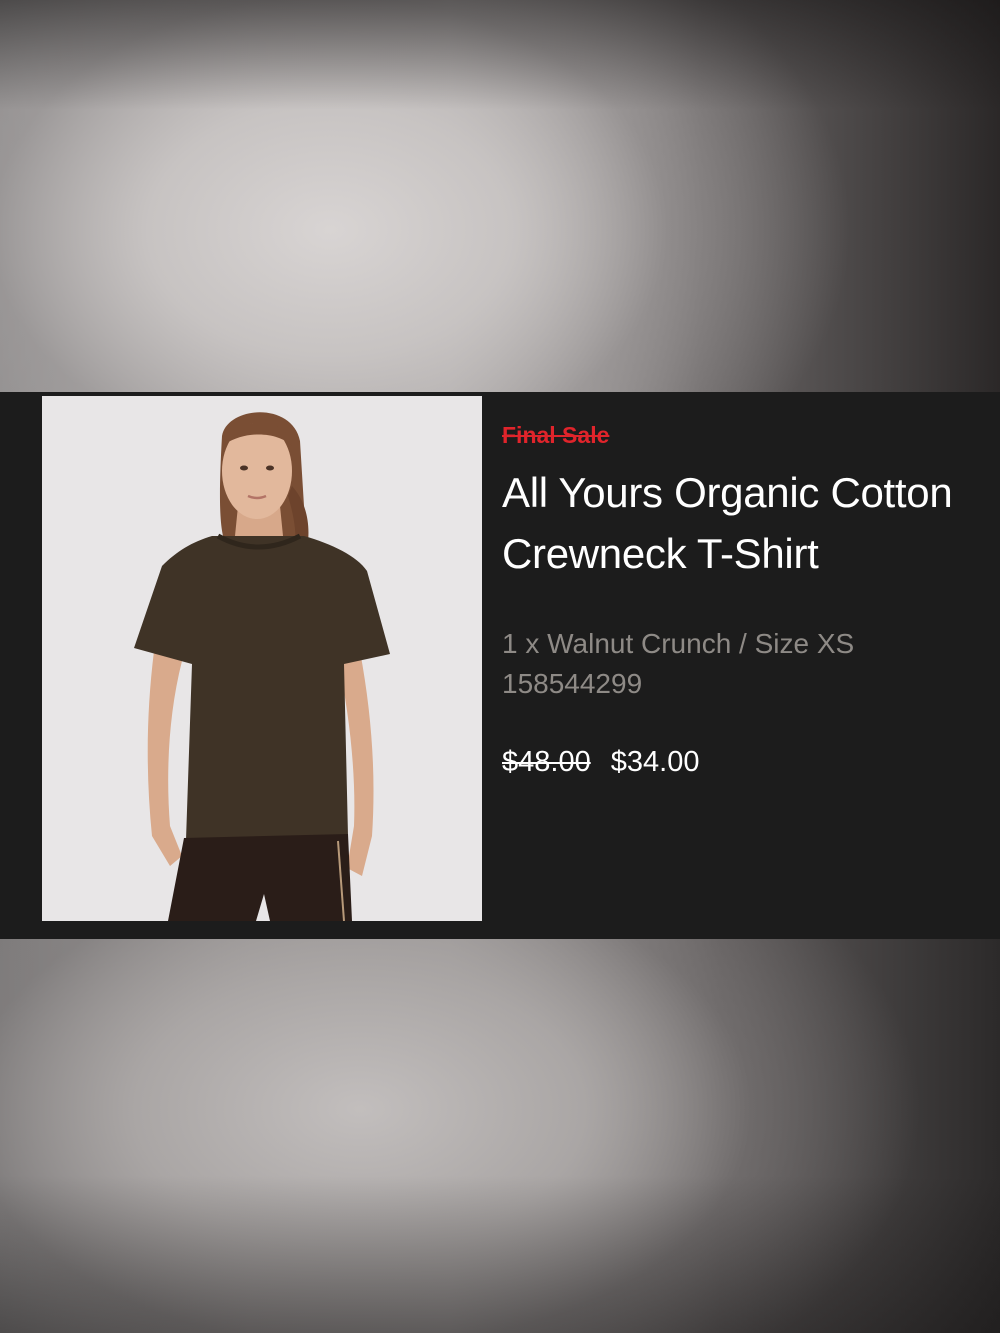  Describe the element at coordinates (556, 435) in the screenshot. I see `final-sale-badge: Final Sale` at that location.